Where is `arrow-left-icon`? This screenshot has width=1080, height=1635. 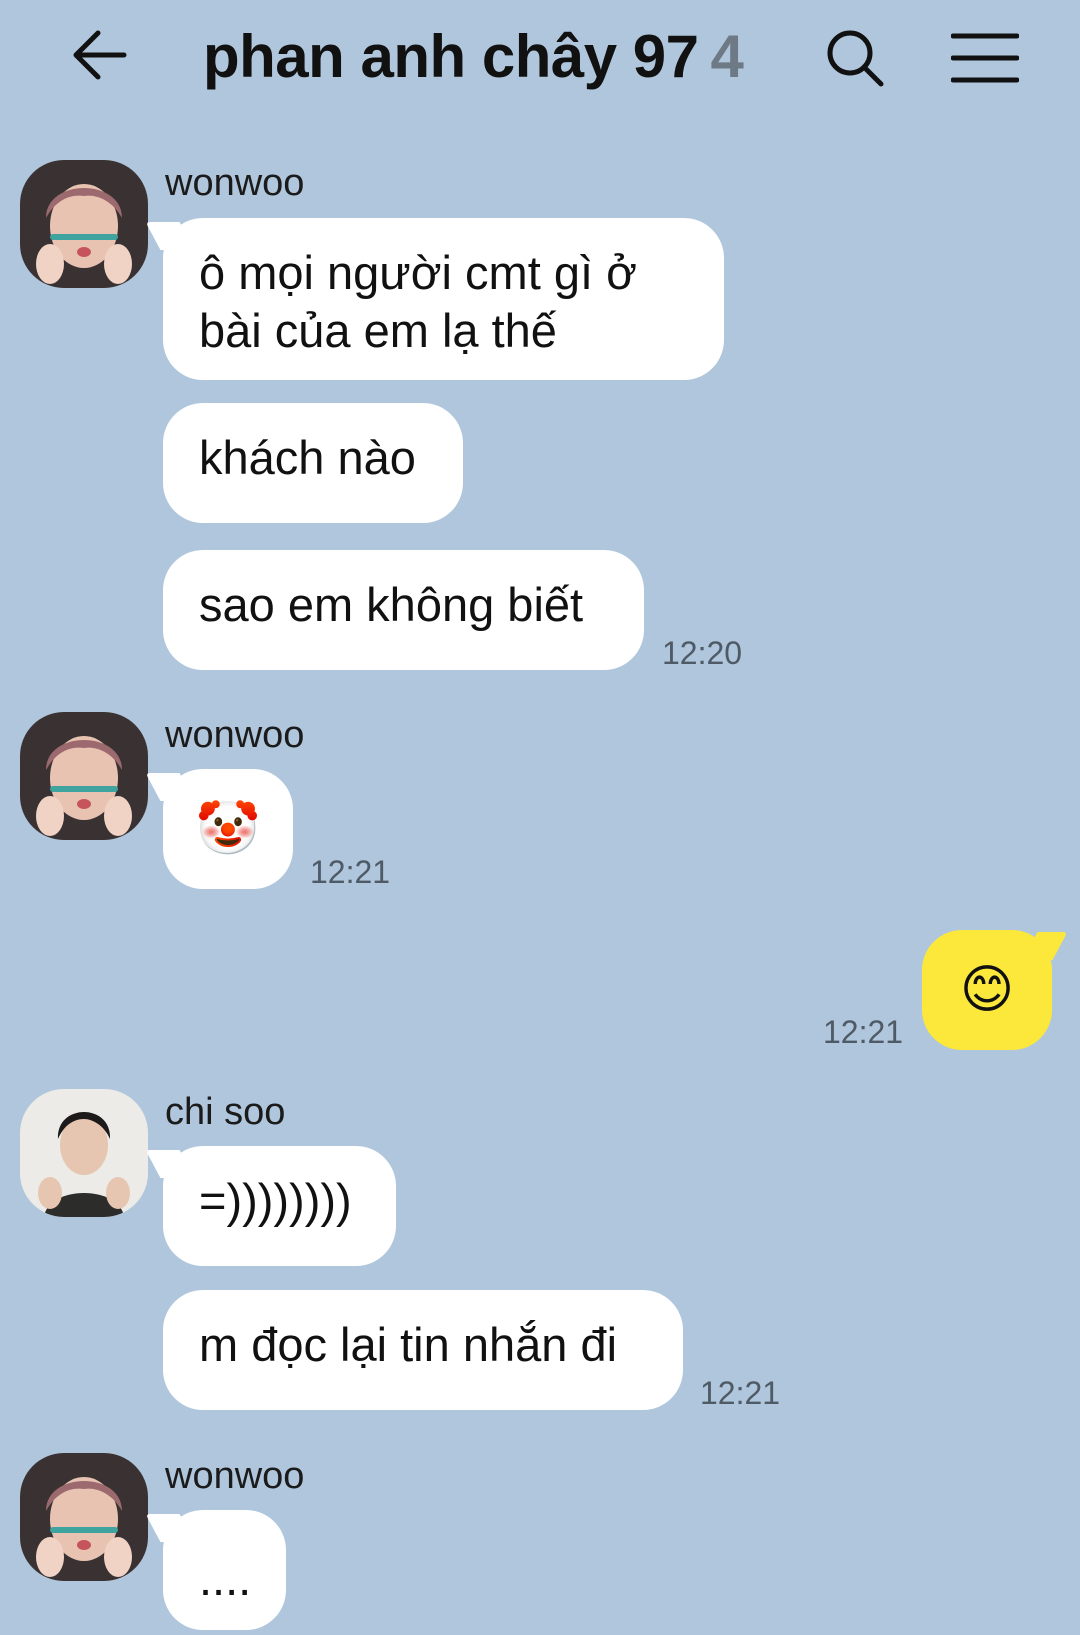 arrow-left-icon is located at coordinates (100, 55).